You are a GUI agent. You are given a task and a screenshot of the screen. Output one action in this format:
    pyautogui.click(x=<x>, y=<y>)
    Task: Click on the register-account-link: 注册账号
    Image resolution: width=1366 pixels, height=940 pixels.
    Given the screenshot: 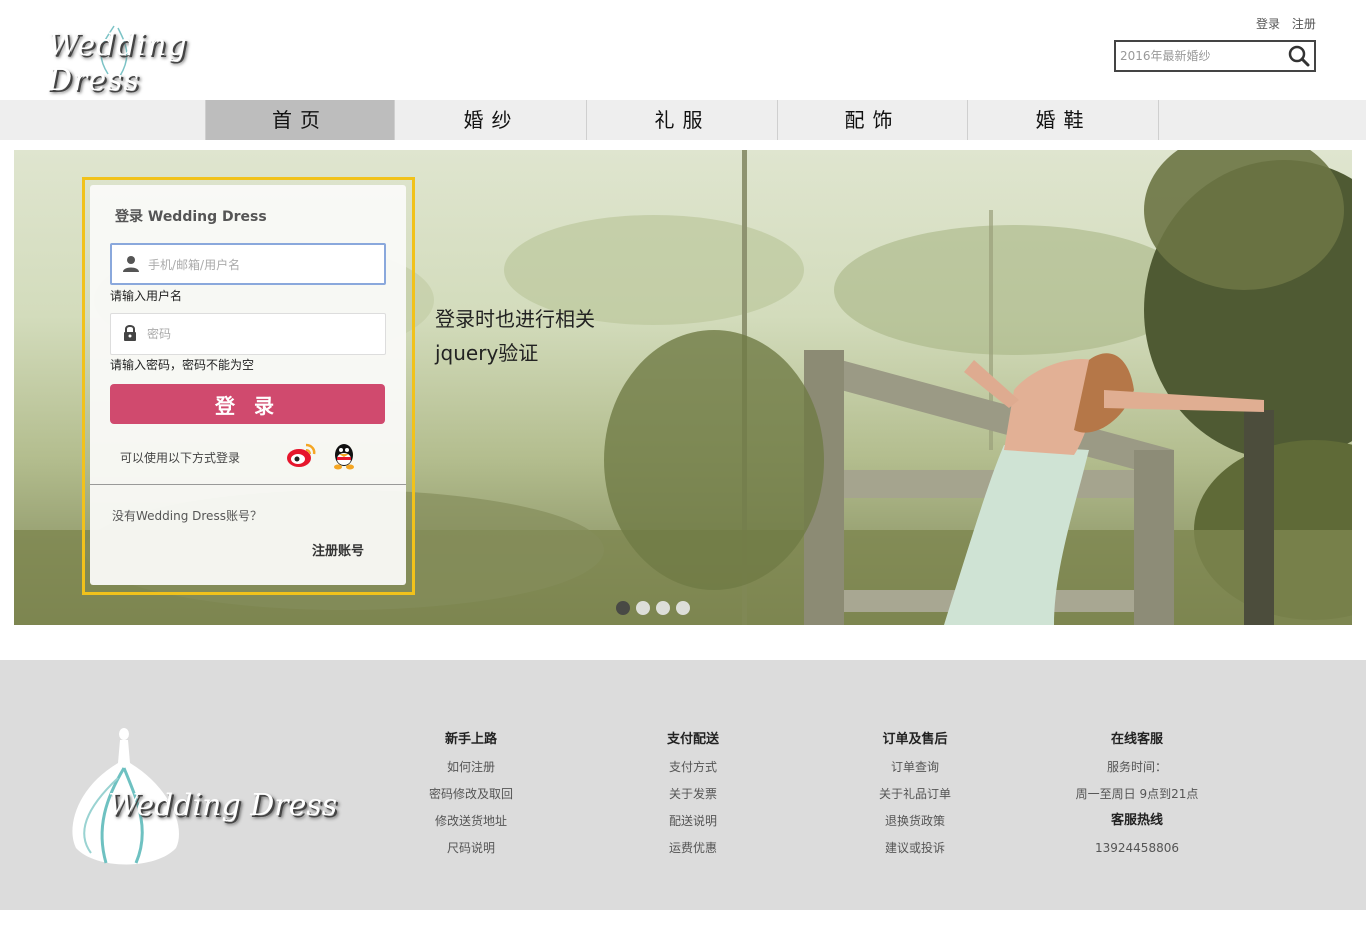 What is the action you would take?
    pyautogui.click(x=338, y=549)
    